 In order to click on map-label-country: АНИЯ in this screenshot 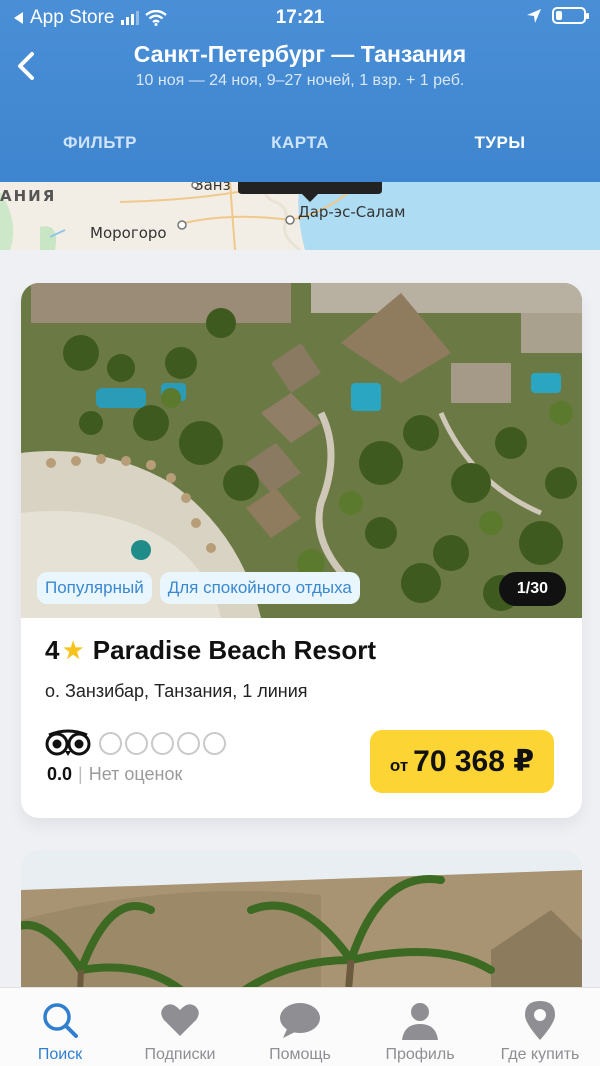, I will do `click(28, 196)`.